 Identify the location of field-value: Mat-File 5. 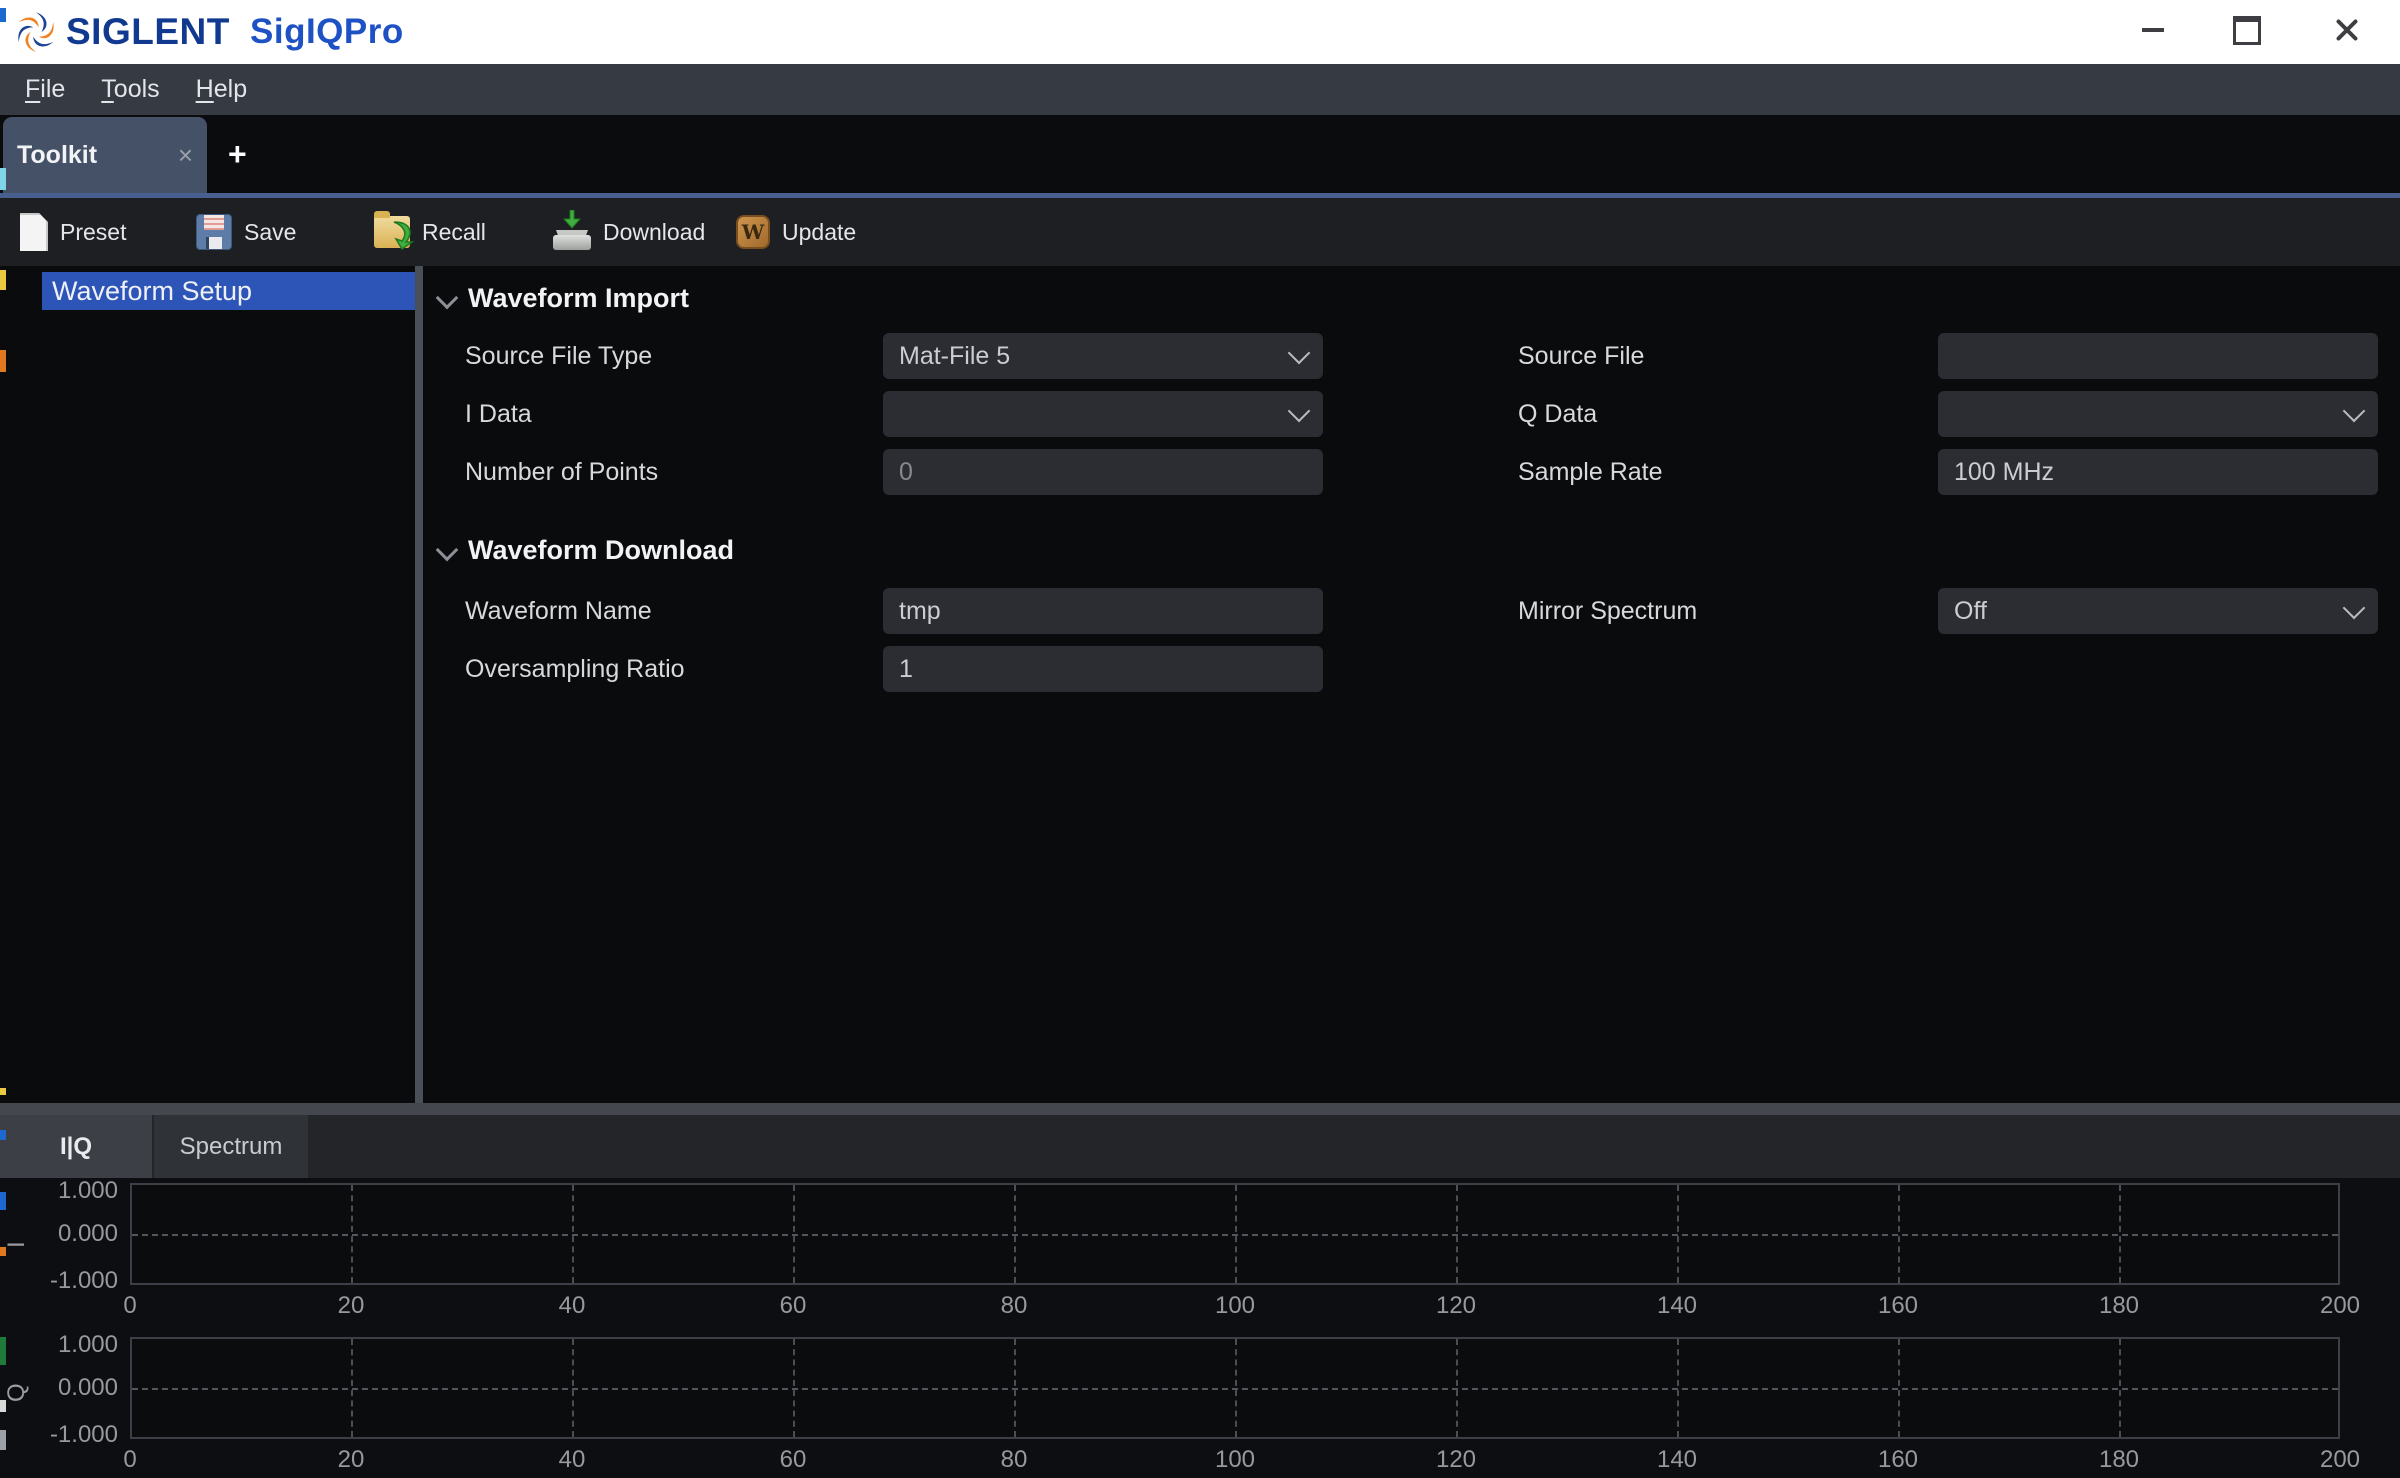
(955, 355).